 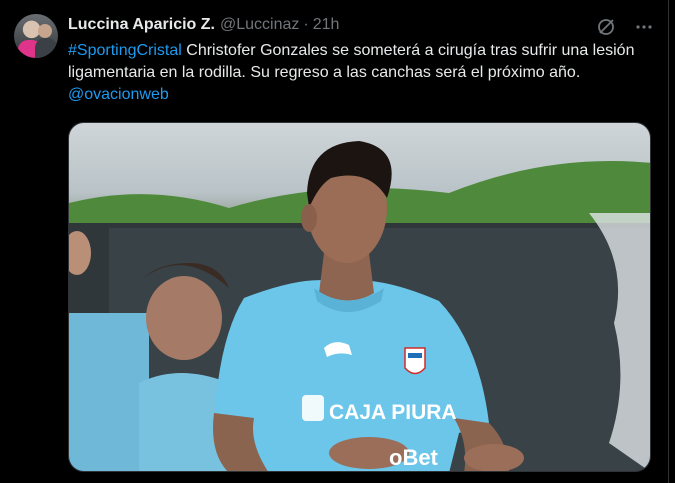 I want to click on grok-icon, so click(x=606, y=27).